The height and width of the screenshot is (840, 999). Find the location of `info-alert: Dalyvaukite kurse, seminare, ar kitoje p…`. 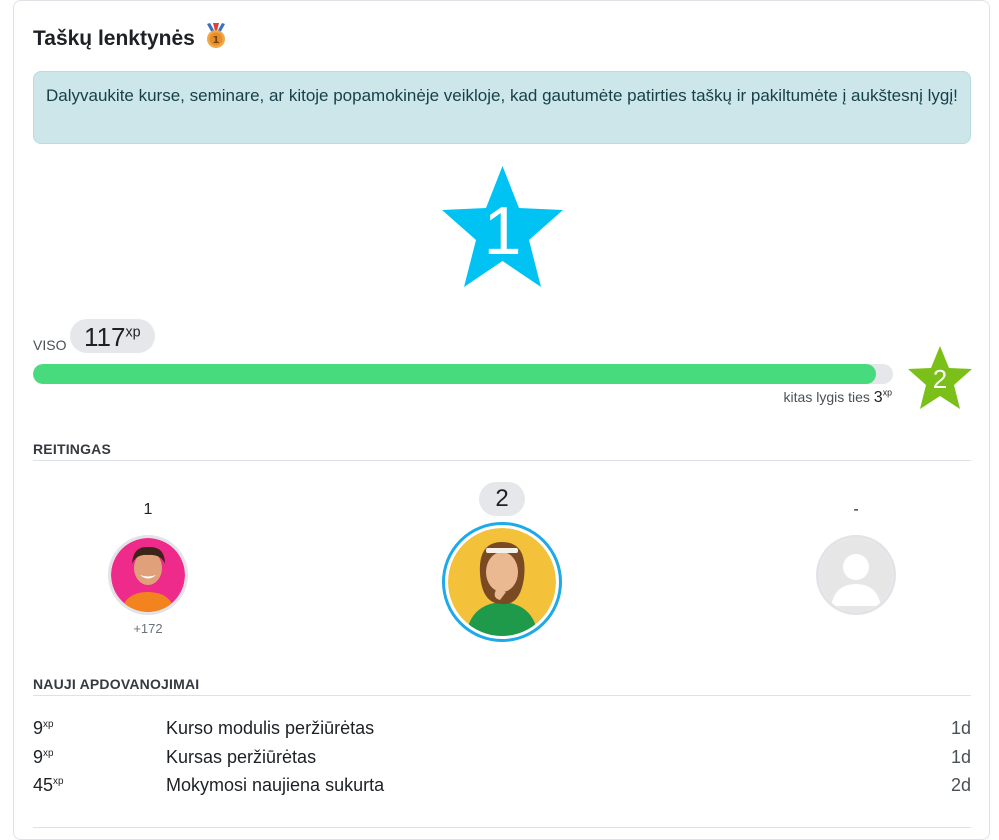

info-alert: Dalyvaukite kurse, seminare, ar kitoje p… is located at coordinates (502, 107).